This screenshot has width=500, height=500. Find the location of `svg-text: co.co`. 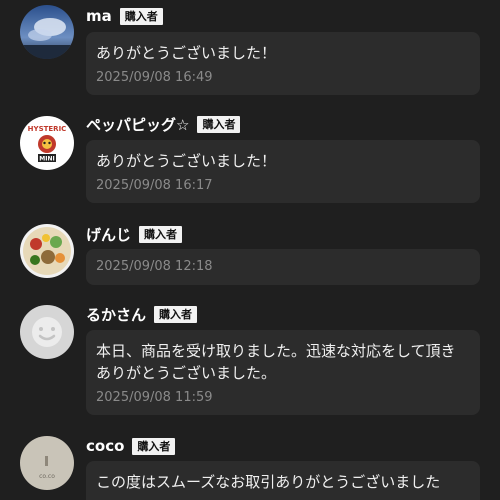

svg-text: co.co is located at coordinates (47, 476).